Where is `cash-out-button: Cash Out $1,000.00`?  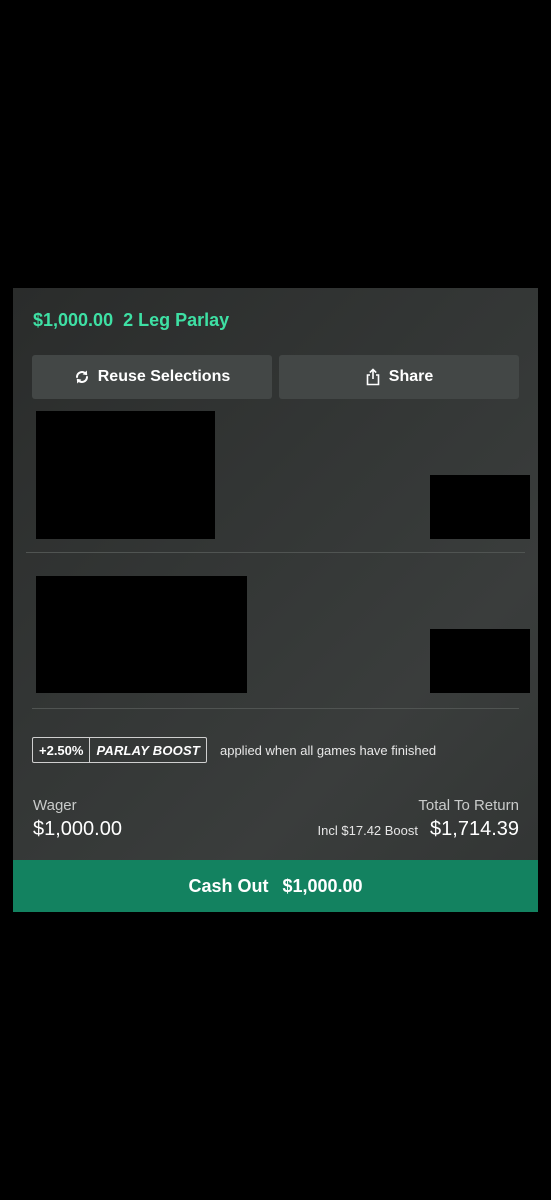
cash-out-button: Cash Out $1,000.00 is located at coordinates (275, 886).